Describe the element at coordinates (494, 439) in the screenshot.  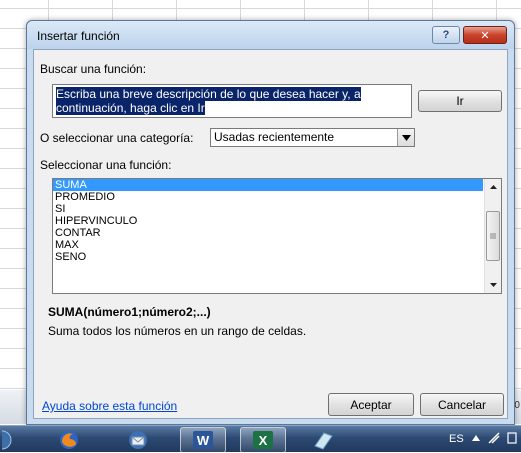
I see `tray-network-icon` at that location.